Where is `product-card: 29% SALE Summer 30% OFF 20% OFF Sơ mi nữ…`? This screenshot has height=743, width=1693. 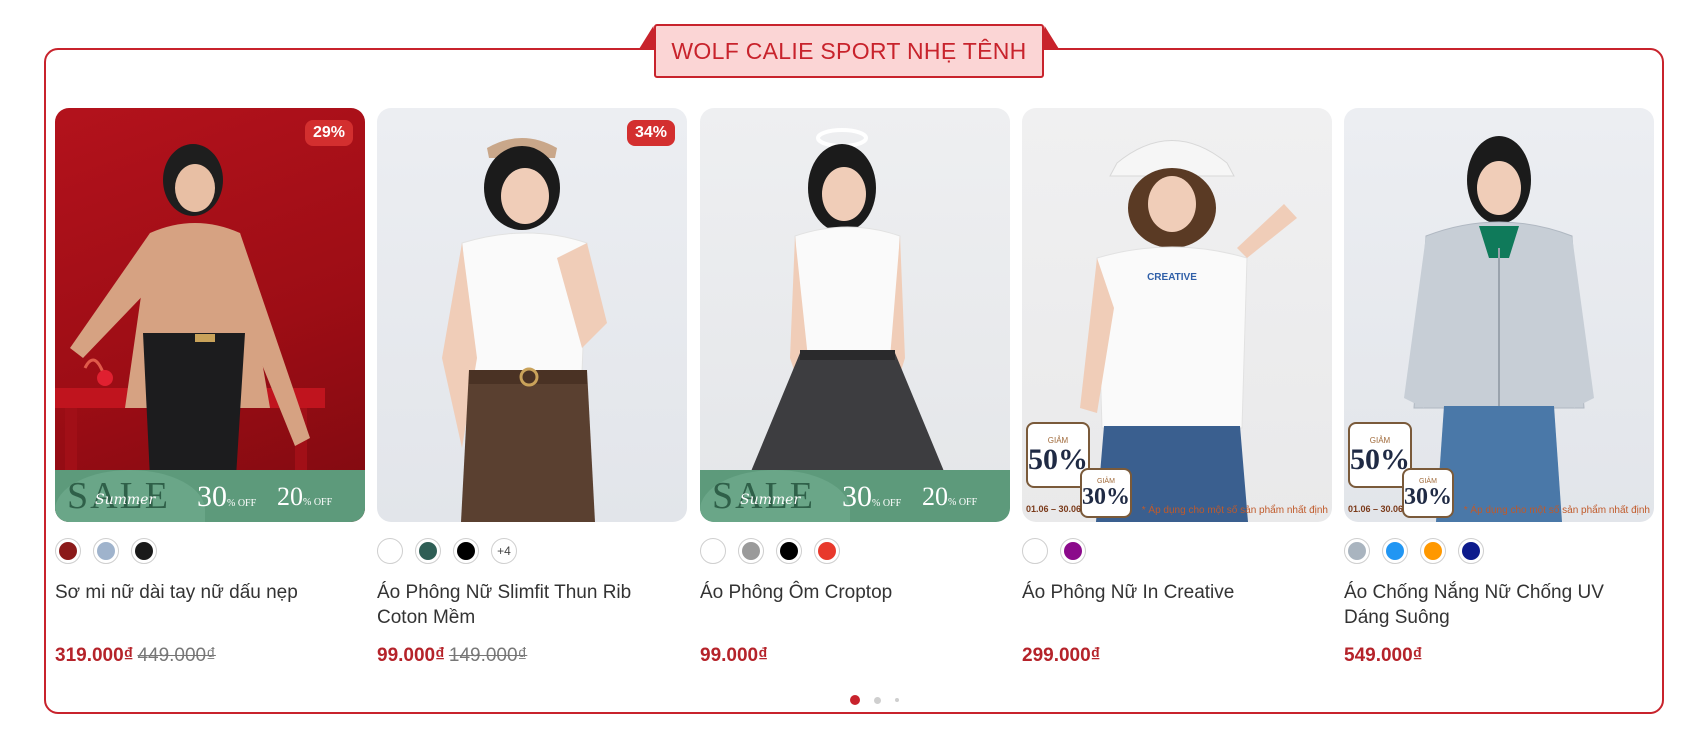
product-card: 29% SALE Summer 30% OFF 20% OFF Sơ mi nữ… is located at coordinates (210, 387).